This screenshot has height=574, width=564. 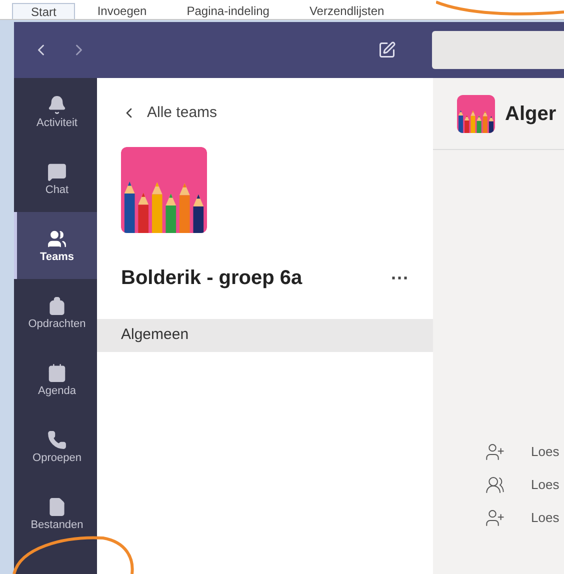 I want to click on calendar-icon, so click(x=57, y=372).